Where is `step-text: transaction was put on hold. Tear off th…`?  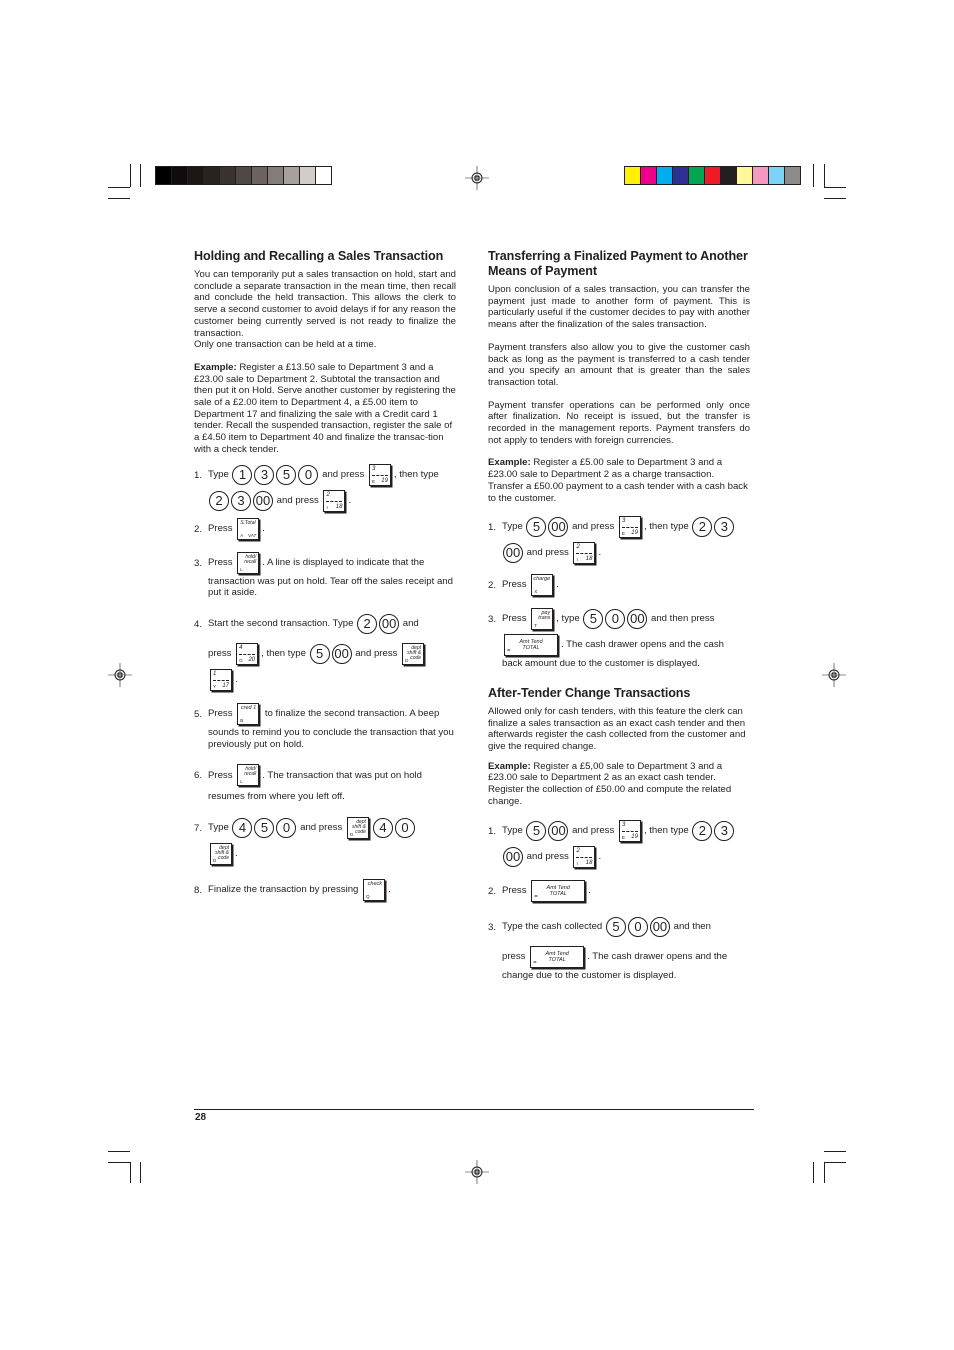
step-text: transaction was put on hold. Tear off th… is located at coordinates (330, 587).